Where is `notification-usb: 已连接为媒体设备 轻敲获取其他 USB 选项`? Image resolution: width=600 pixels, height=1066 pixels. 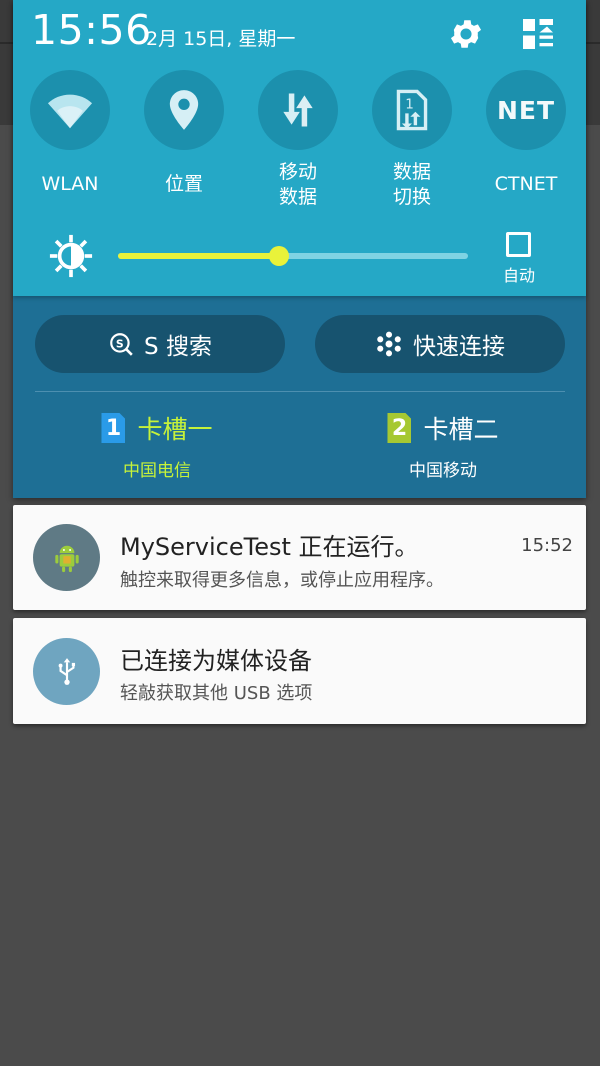
notification-usb: 已连接为媒体设备 轻敲获取其他 USB 选项 is located at coordinates (299, 671).